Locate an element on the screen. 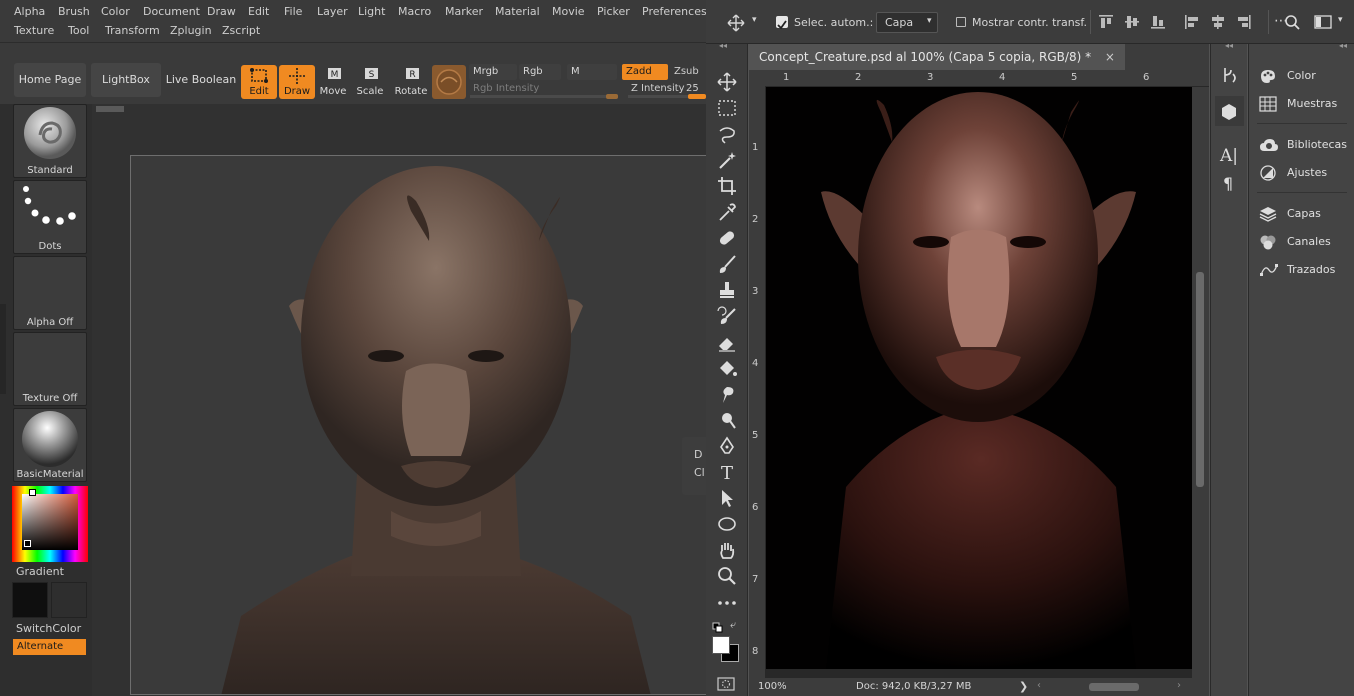 The width and height of the screenshot is (1354, 696). move-tool-button: M Move is located at coordinates (333, 82).